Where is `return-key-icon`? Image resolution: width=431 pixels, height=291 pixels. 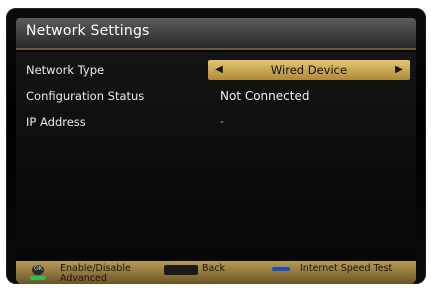
return-key-icon is located at coordinates (181, 270).